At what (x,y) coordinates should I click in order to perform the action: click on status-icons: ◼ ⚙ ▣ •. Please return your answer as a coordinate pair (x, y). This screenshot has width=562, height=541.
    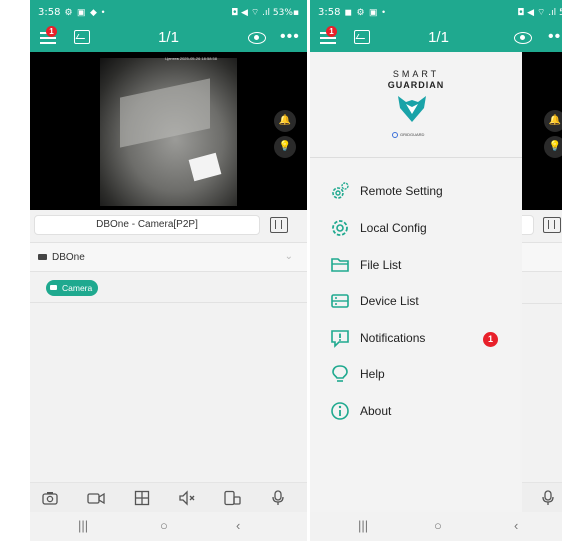
    Looking at the image, I should click on (365, 11).